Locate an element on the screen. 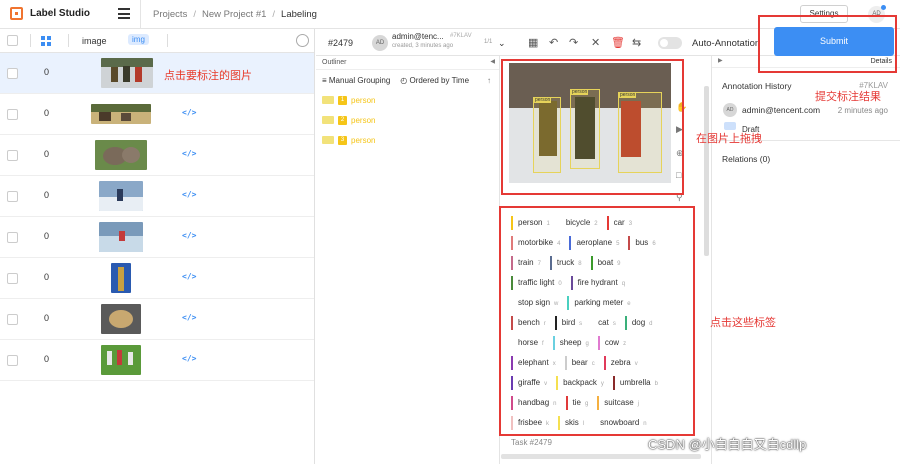 The width and height of the screenshot is (900, 464). undo-icon: ↶ is located at coordinates (553, 42).